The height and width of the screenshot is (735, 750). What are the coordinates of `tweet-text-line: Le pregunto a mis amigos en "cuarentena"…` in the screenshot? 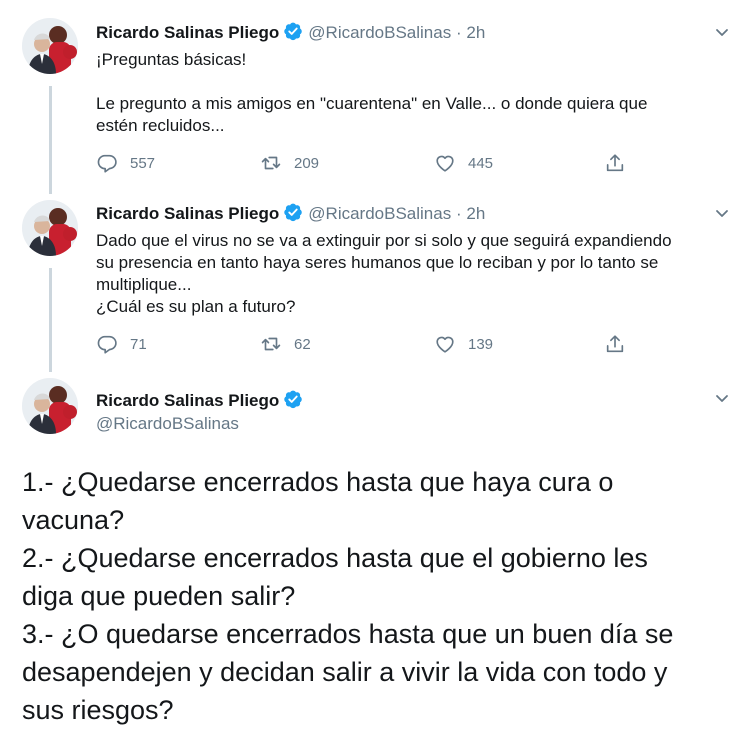 It's located at (372, 103).